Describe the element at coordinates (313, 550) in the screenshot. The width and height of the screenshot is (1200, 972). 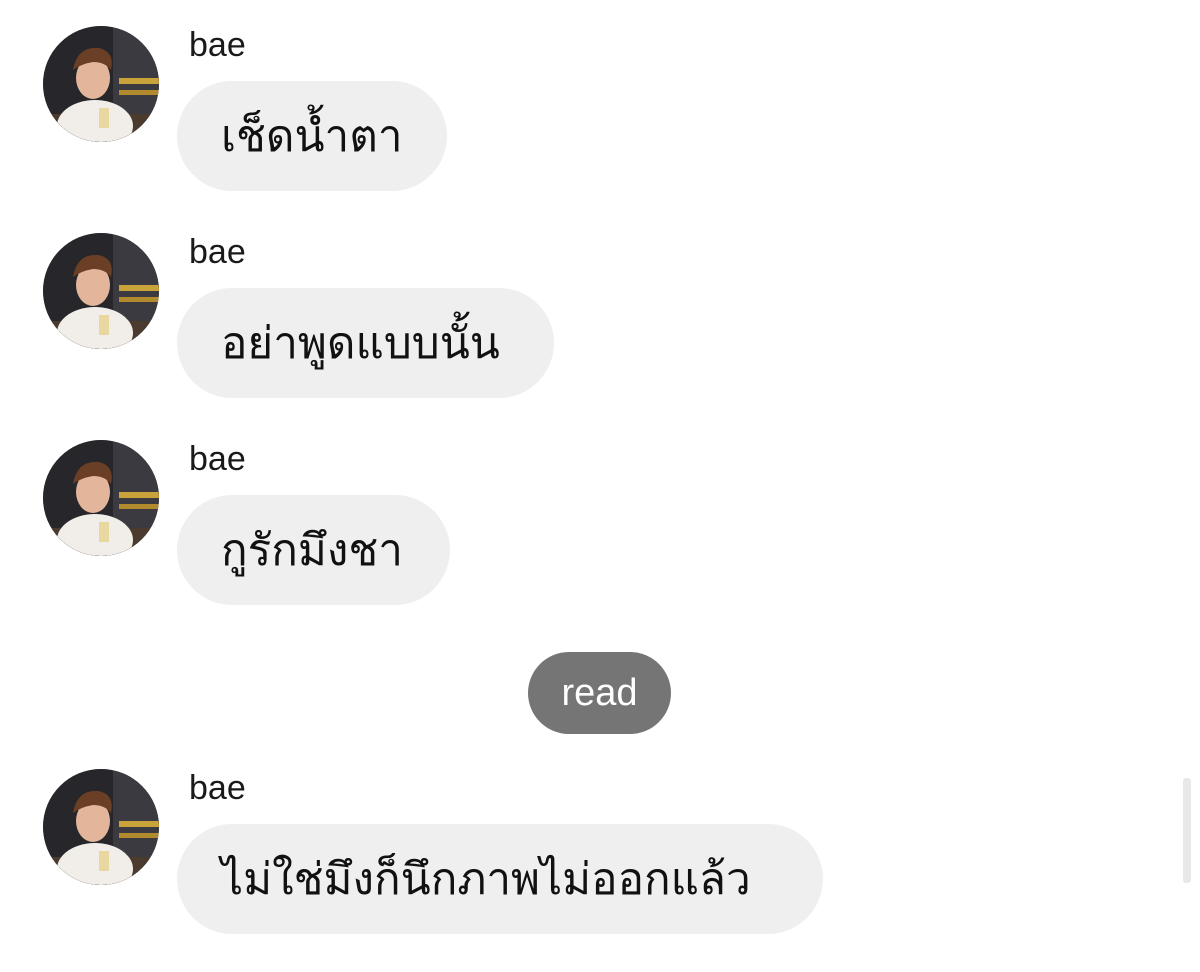
I see `message-bubble: กูรักมึงชา` at that location.